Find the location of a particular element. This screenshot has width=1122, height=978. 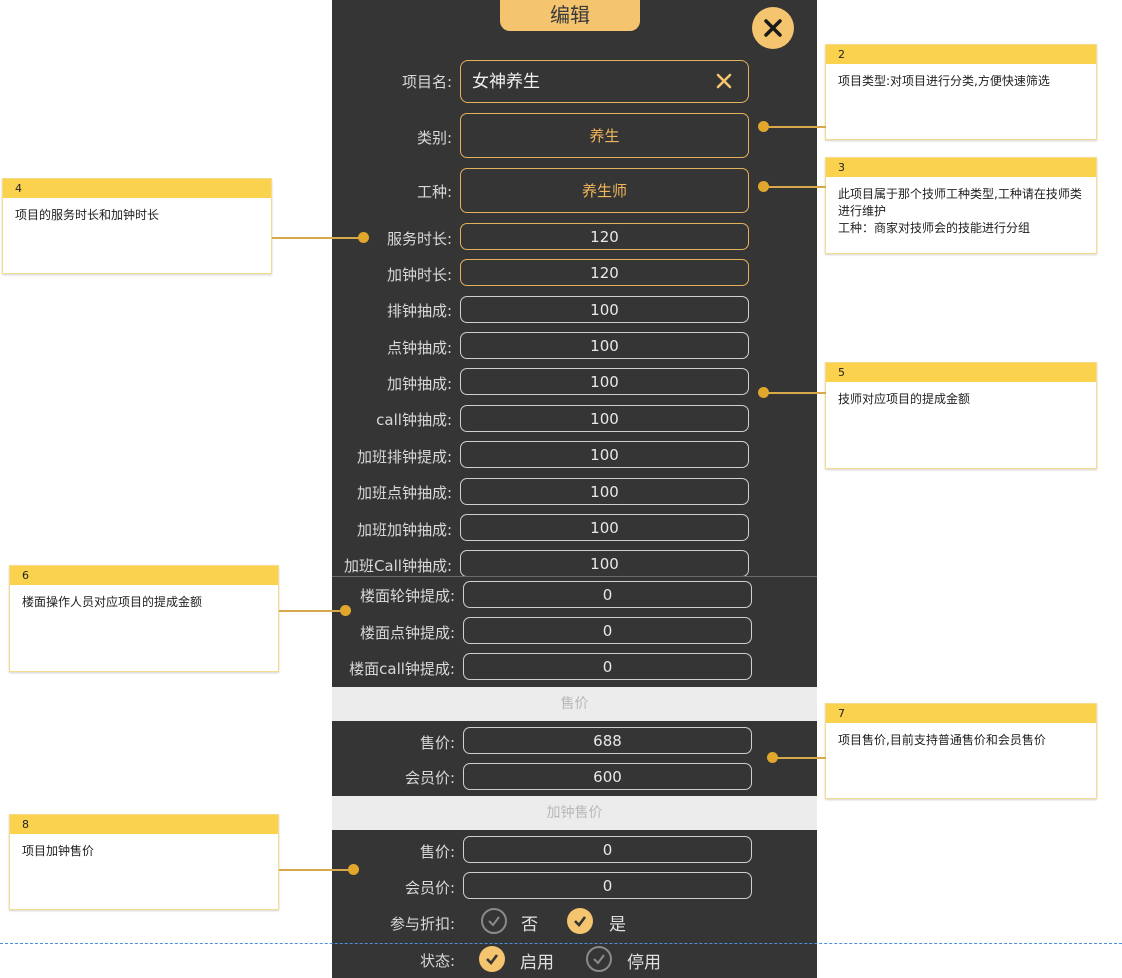

callout-text: 项目售价,目前支持普通售价和会员售价 is located at coordinates (942, 740).